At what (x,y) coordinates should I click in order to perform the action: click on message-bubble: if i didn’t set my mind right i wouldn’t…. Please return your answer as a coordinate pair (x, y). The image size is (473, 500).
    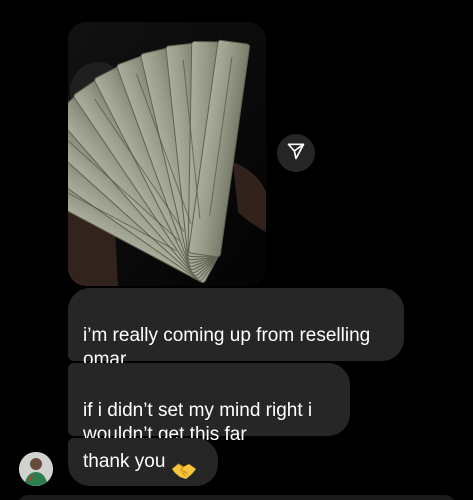
    Looking at the image, I should click on (209, 404).